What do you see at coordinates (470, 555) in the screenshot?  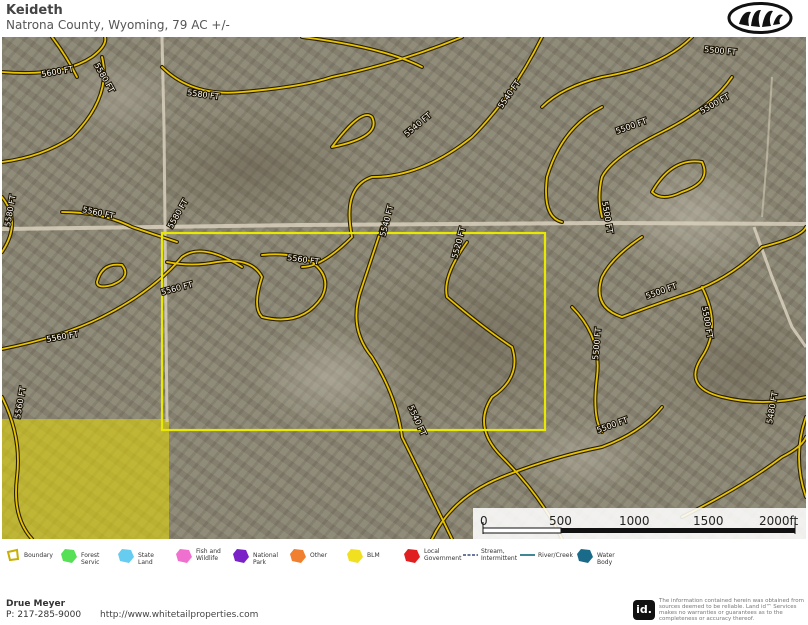 I see `stream-intermittent-icon` at bounding box center [470, 555].